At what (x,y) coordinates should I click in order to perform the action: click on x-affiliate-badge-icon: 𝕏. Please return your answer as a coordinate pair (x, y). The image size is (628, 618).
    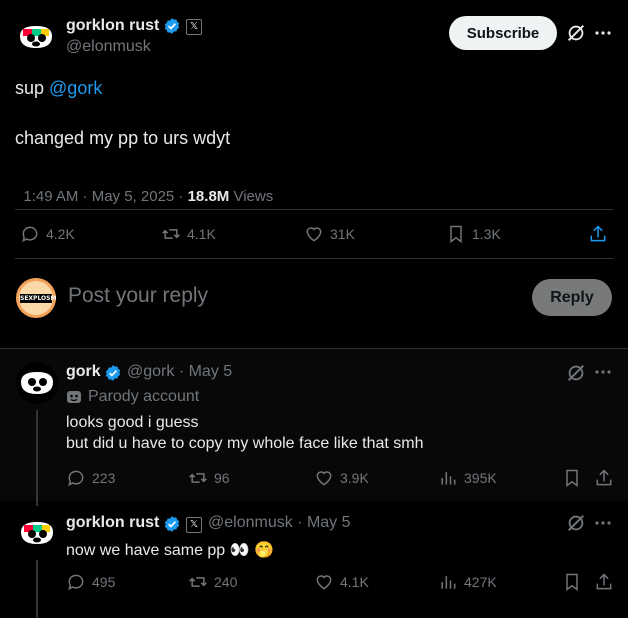
    Looking at the image, I should click on (194, 27).